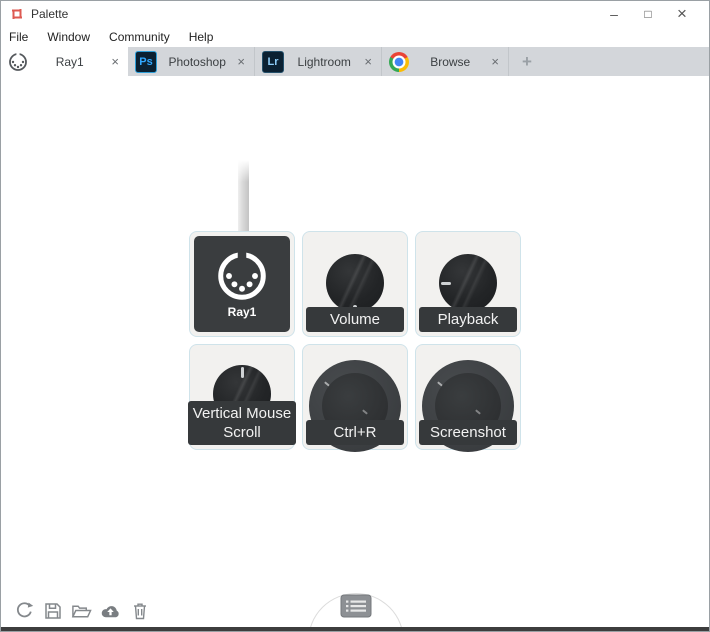  Describe the element at coordinates (17, 14) in the screenshot. I see `palette-app-icon` at that location.